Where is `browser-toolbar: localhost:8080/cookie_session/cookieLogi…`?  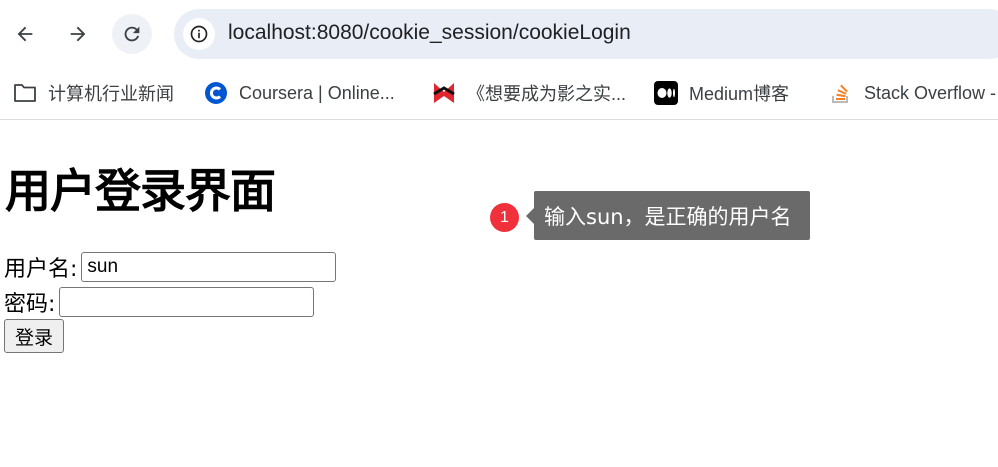
browser-toolbar: localhost:8080/cookie_session/cookieLogi… is located at coordinates (499, 34).